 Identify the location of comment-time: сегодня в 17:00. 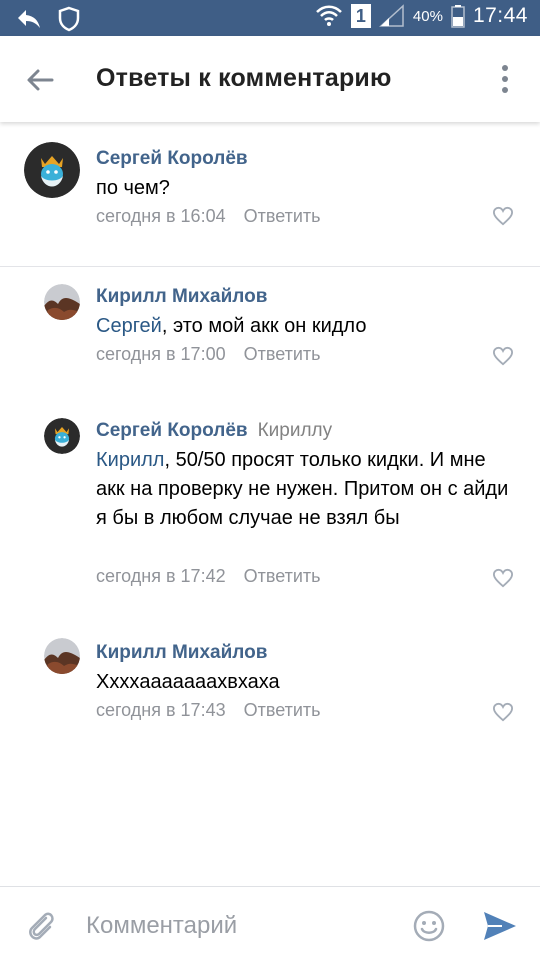
(161, 354).